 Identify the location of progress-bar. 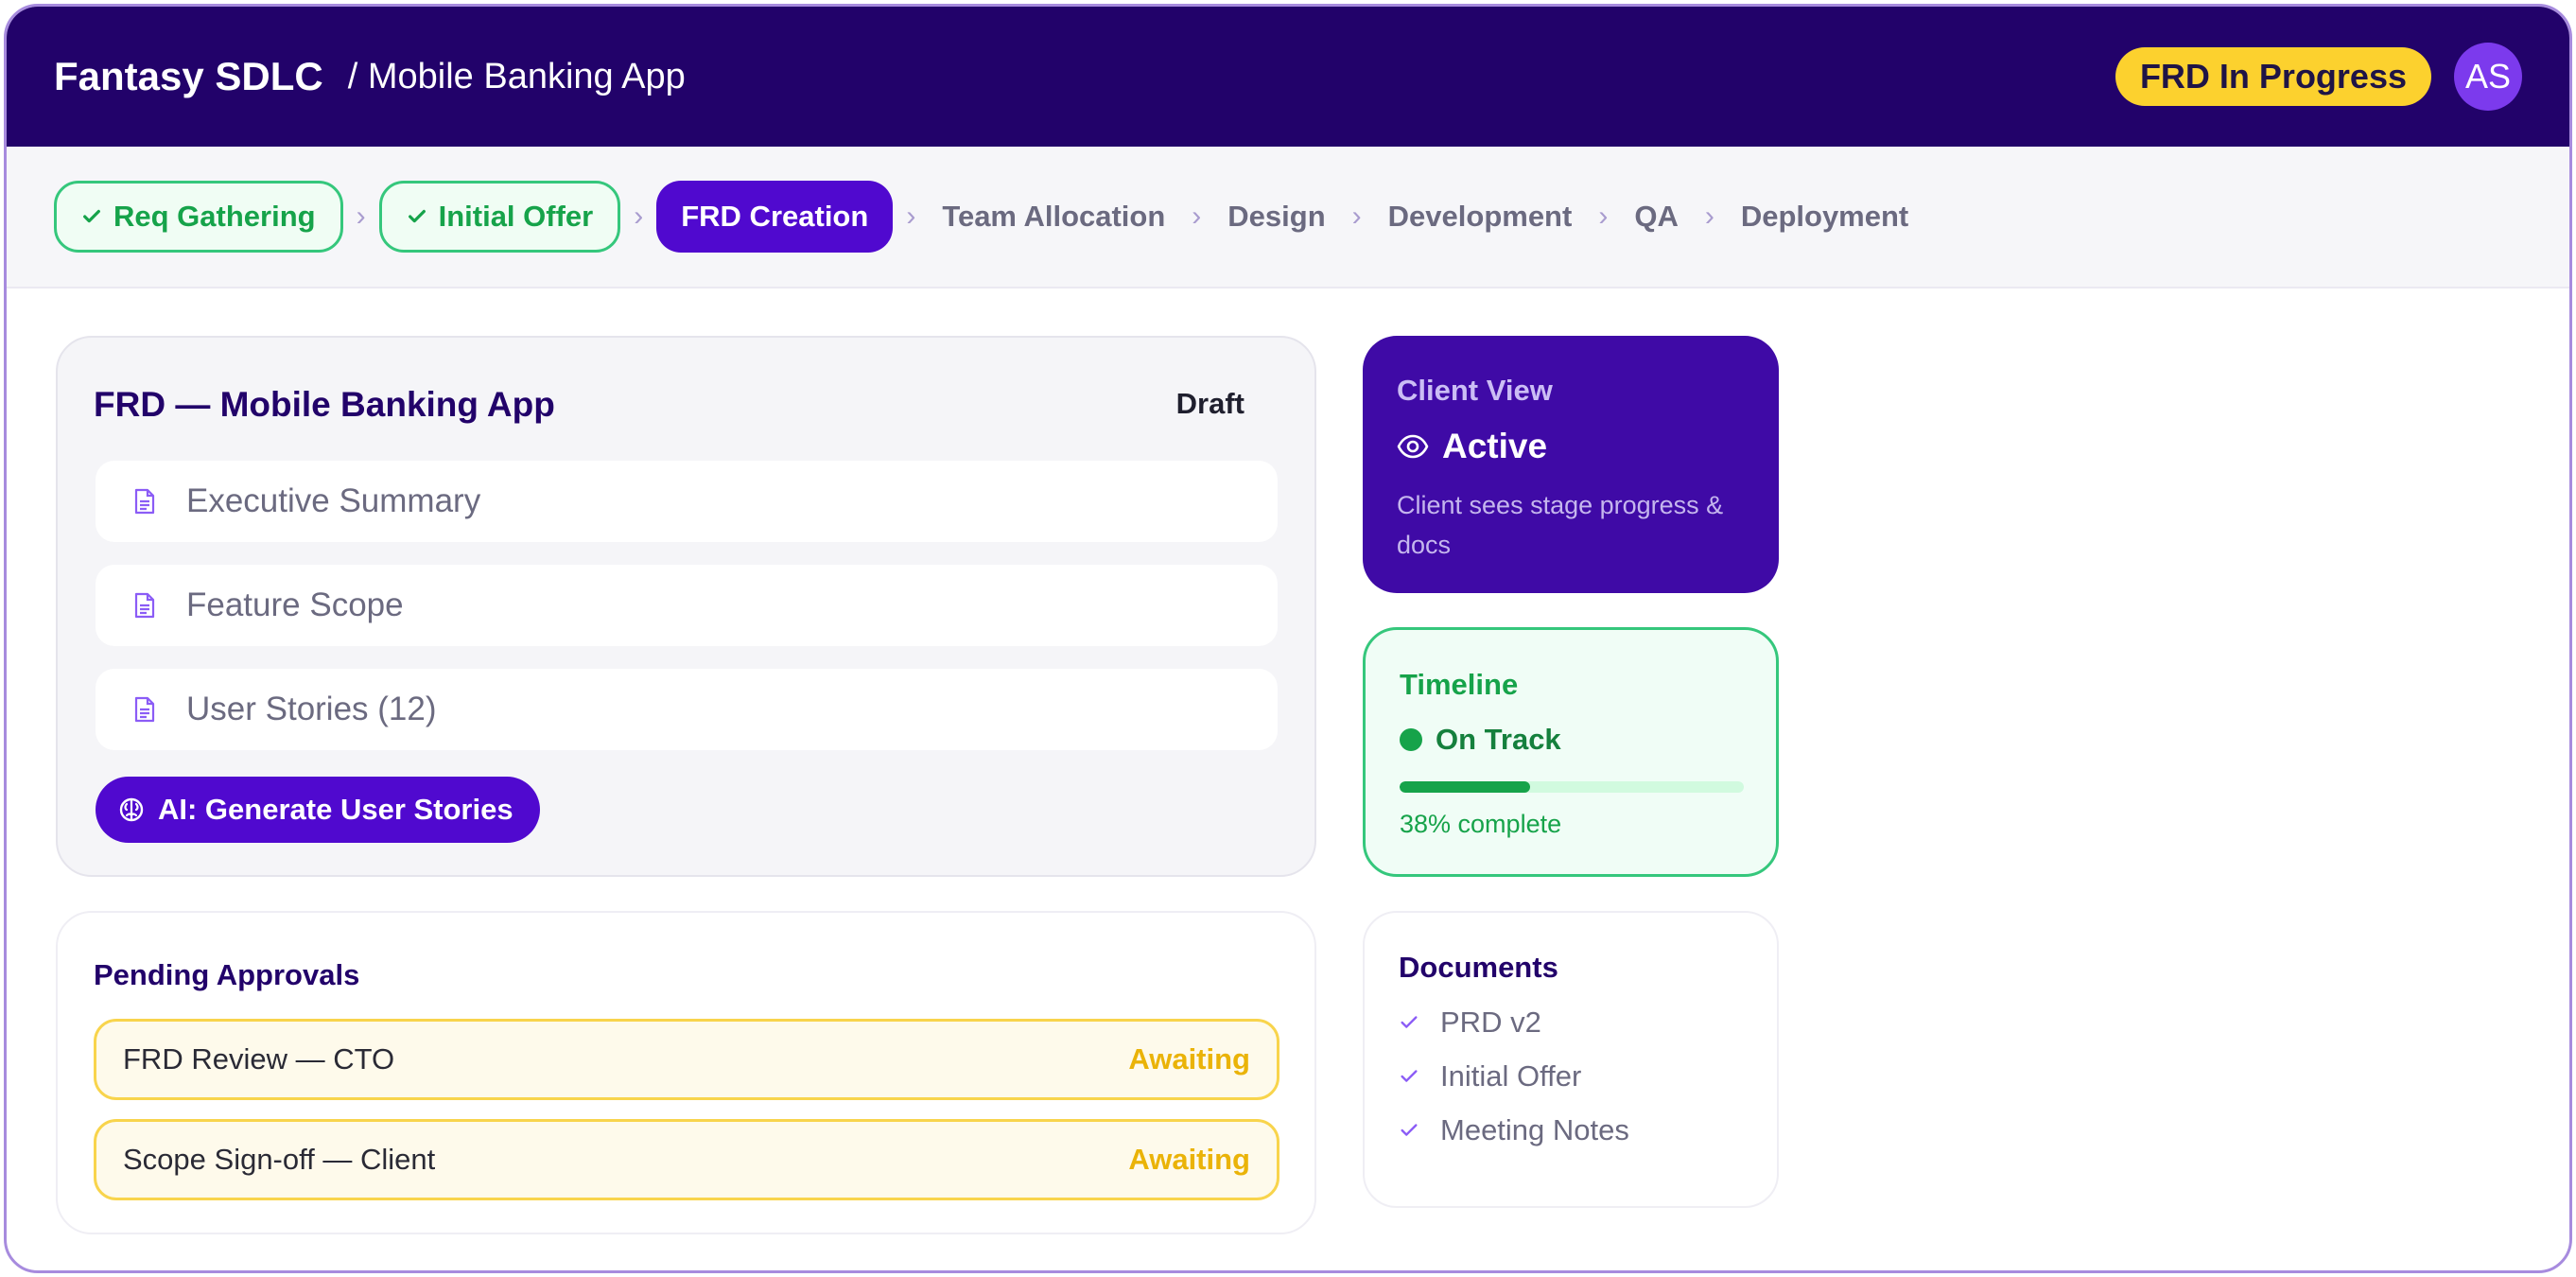
(1572, 787).